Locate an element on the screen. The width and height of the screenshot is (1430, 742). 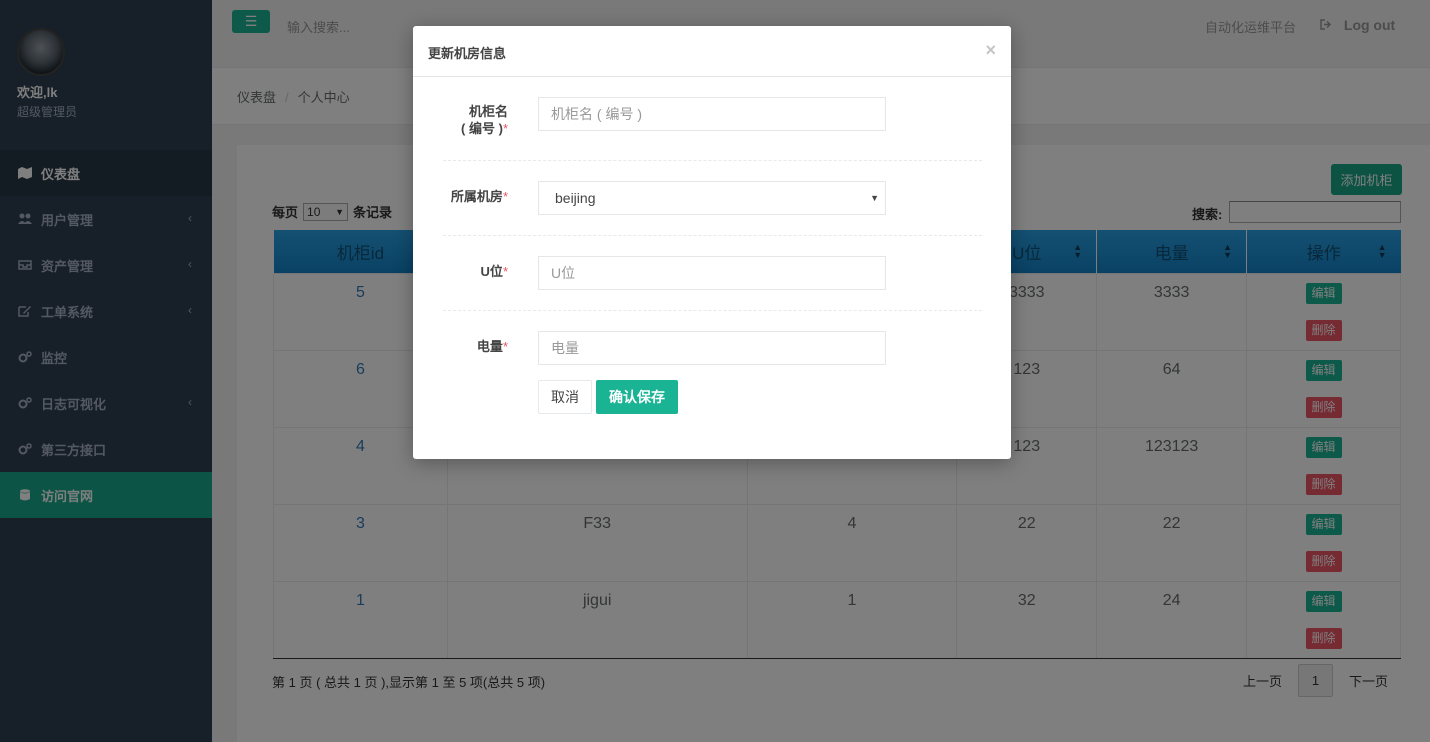
modal-header: 更新机房信息 × is located at coordinates (712, 51).